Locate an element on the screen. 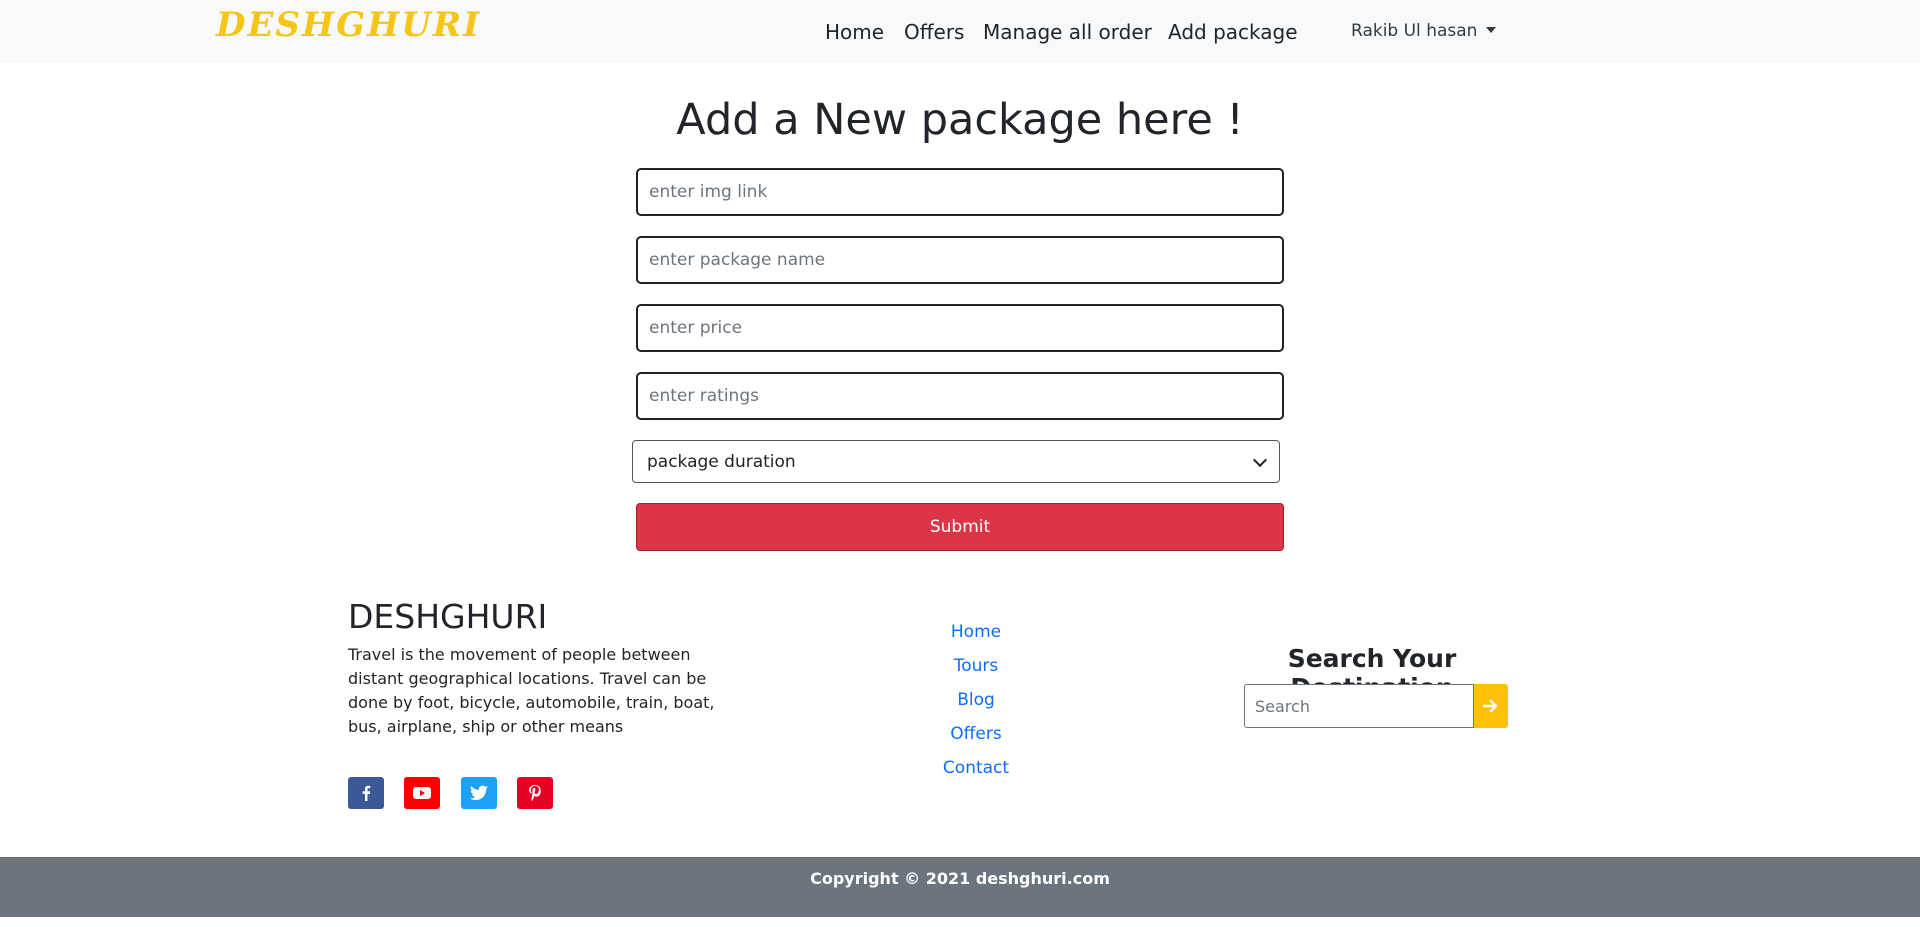 This screenshot has width=1920, height=927. img-link-input is located at coordinates (960, 192).